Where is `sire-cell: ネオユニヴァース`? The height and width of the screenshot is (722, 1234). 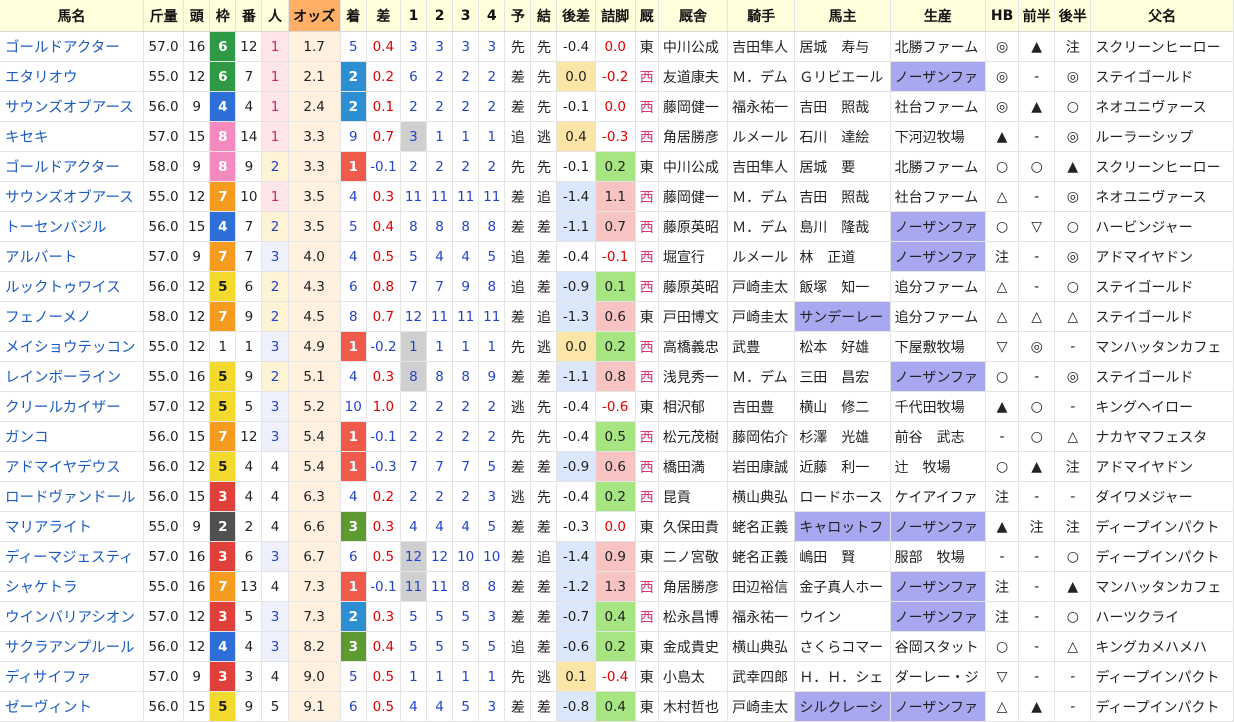 sire-cell: ネオユニヴァース is located at coordinates (1162, 106).